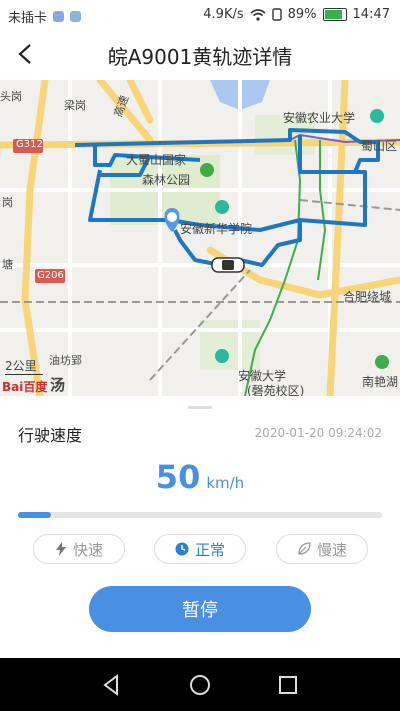 The width and height of the screenshot is (400, 711). I want to click on chip-label: 快速, so click(87, 549).